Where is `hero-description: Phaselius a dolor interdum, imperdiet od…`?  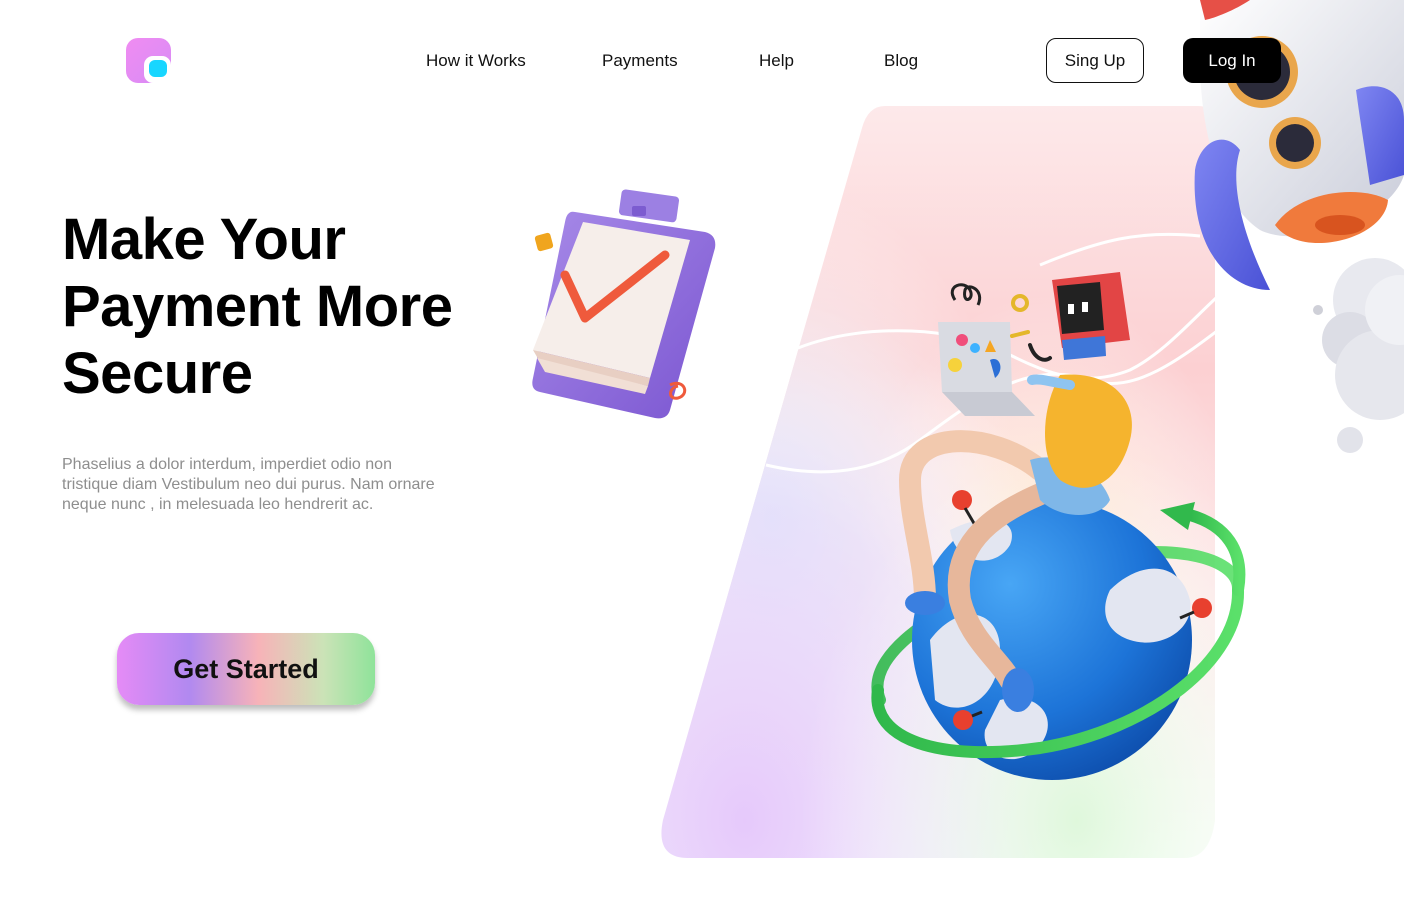 hero-description: Phaselius a dolor interdum, imperdiet od… is located at coordinates (248, 484).